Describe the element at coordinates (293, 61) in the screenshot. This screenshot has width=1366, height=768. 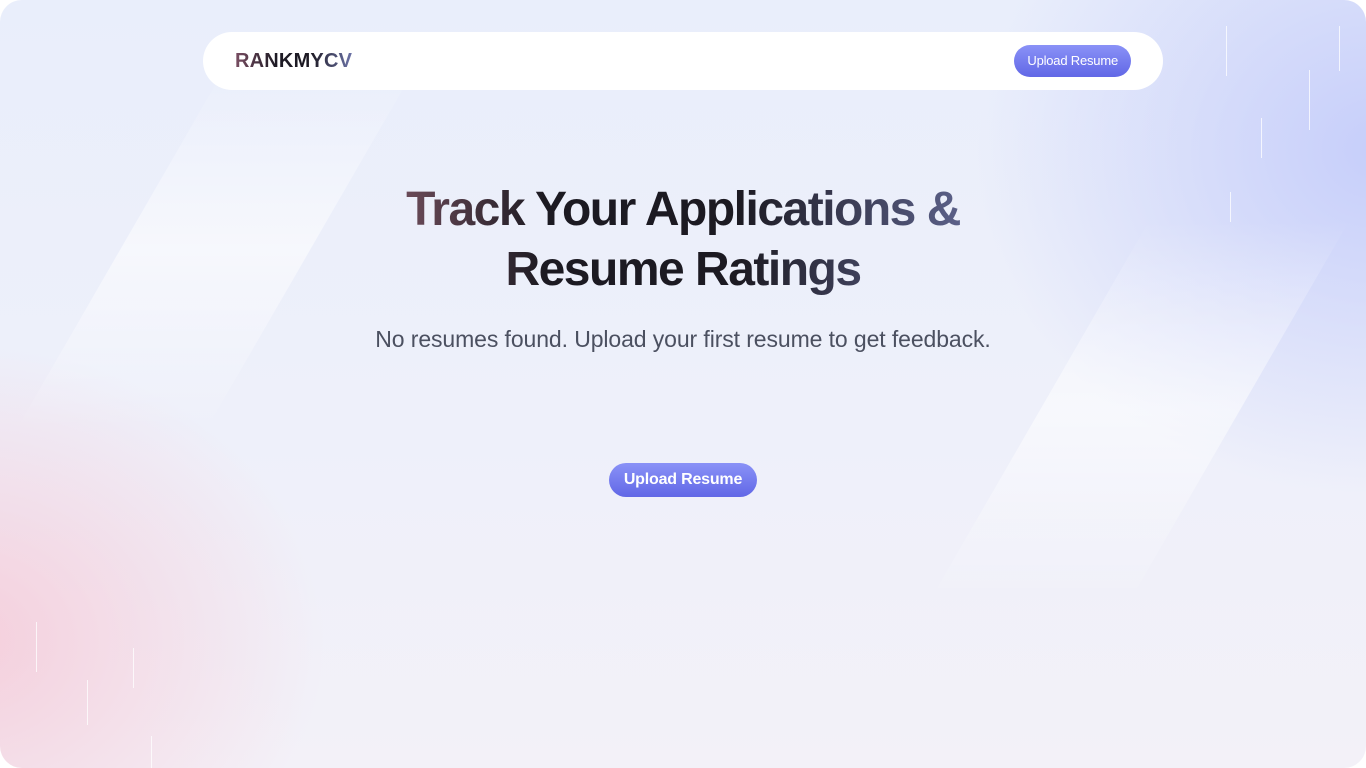
I see `brand-logo: RANKMYCV` at that location.